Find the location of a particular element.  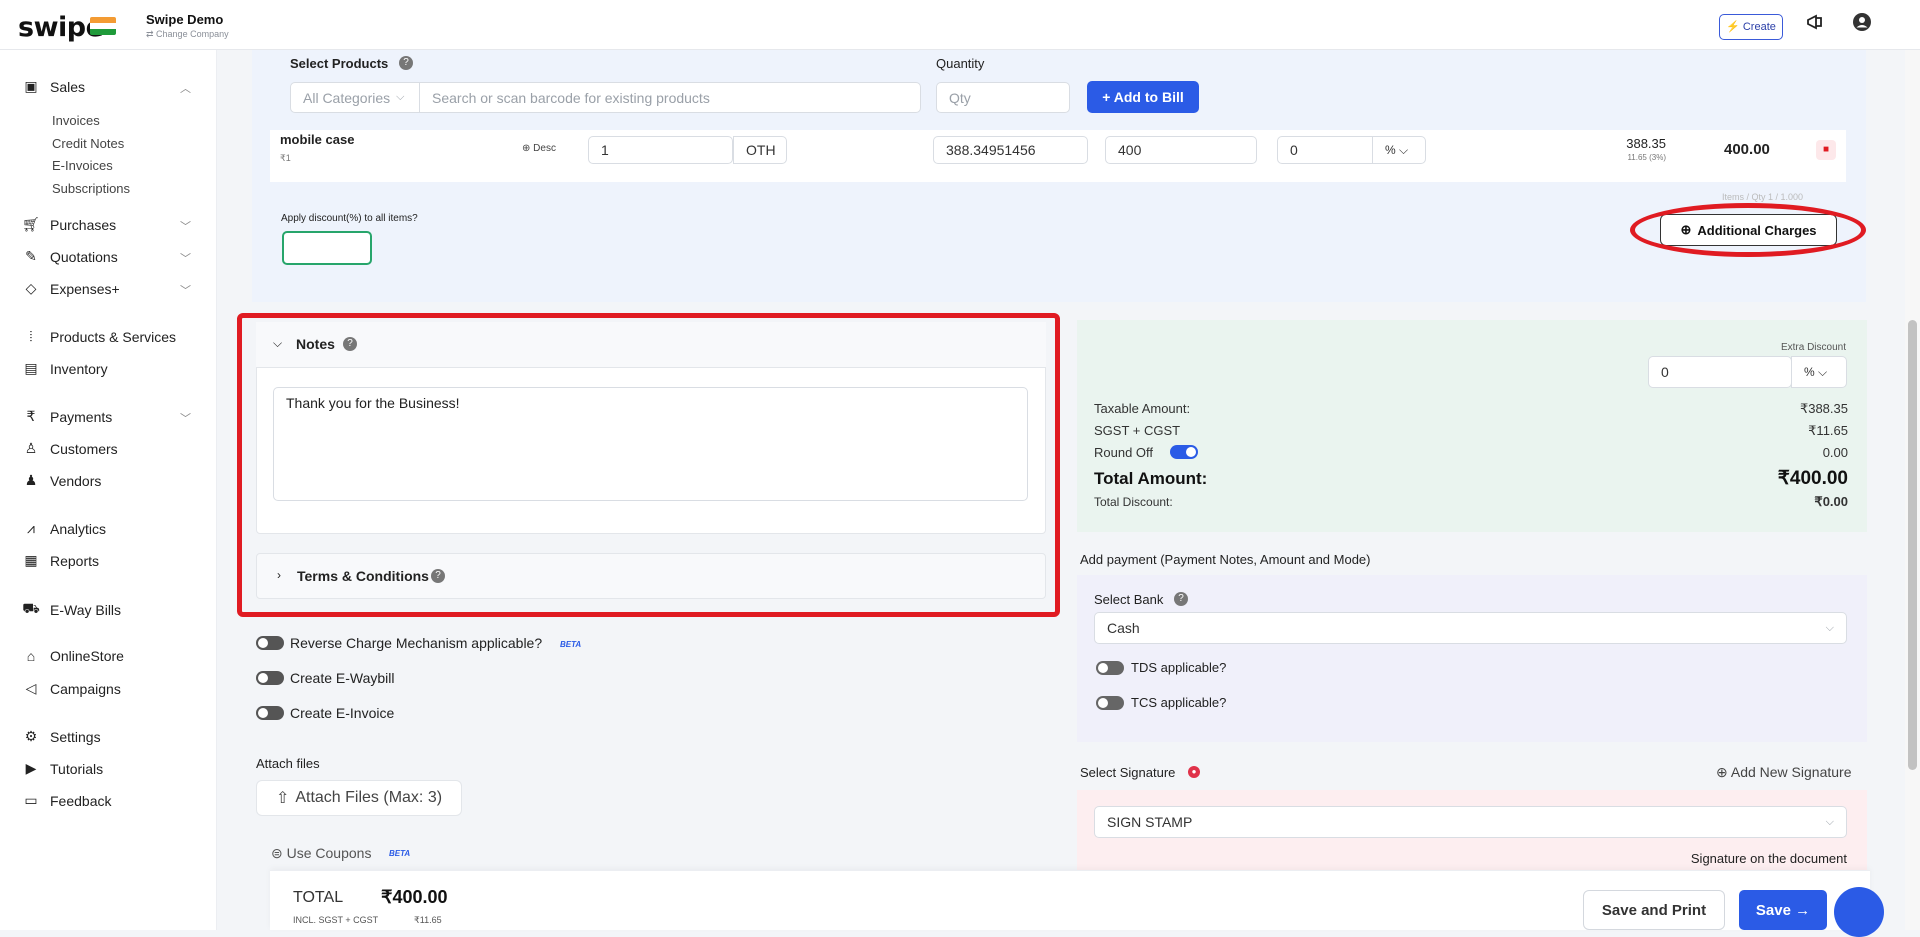

extra-discount-label: Extra Discount is located at coordinates (1813, 347).